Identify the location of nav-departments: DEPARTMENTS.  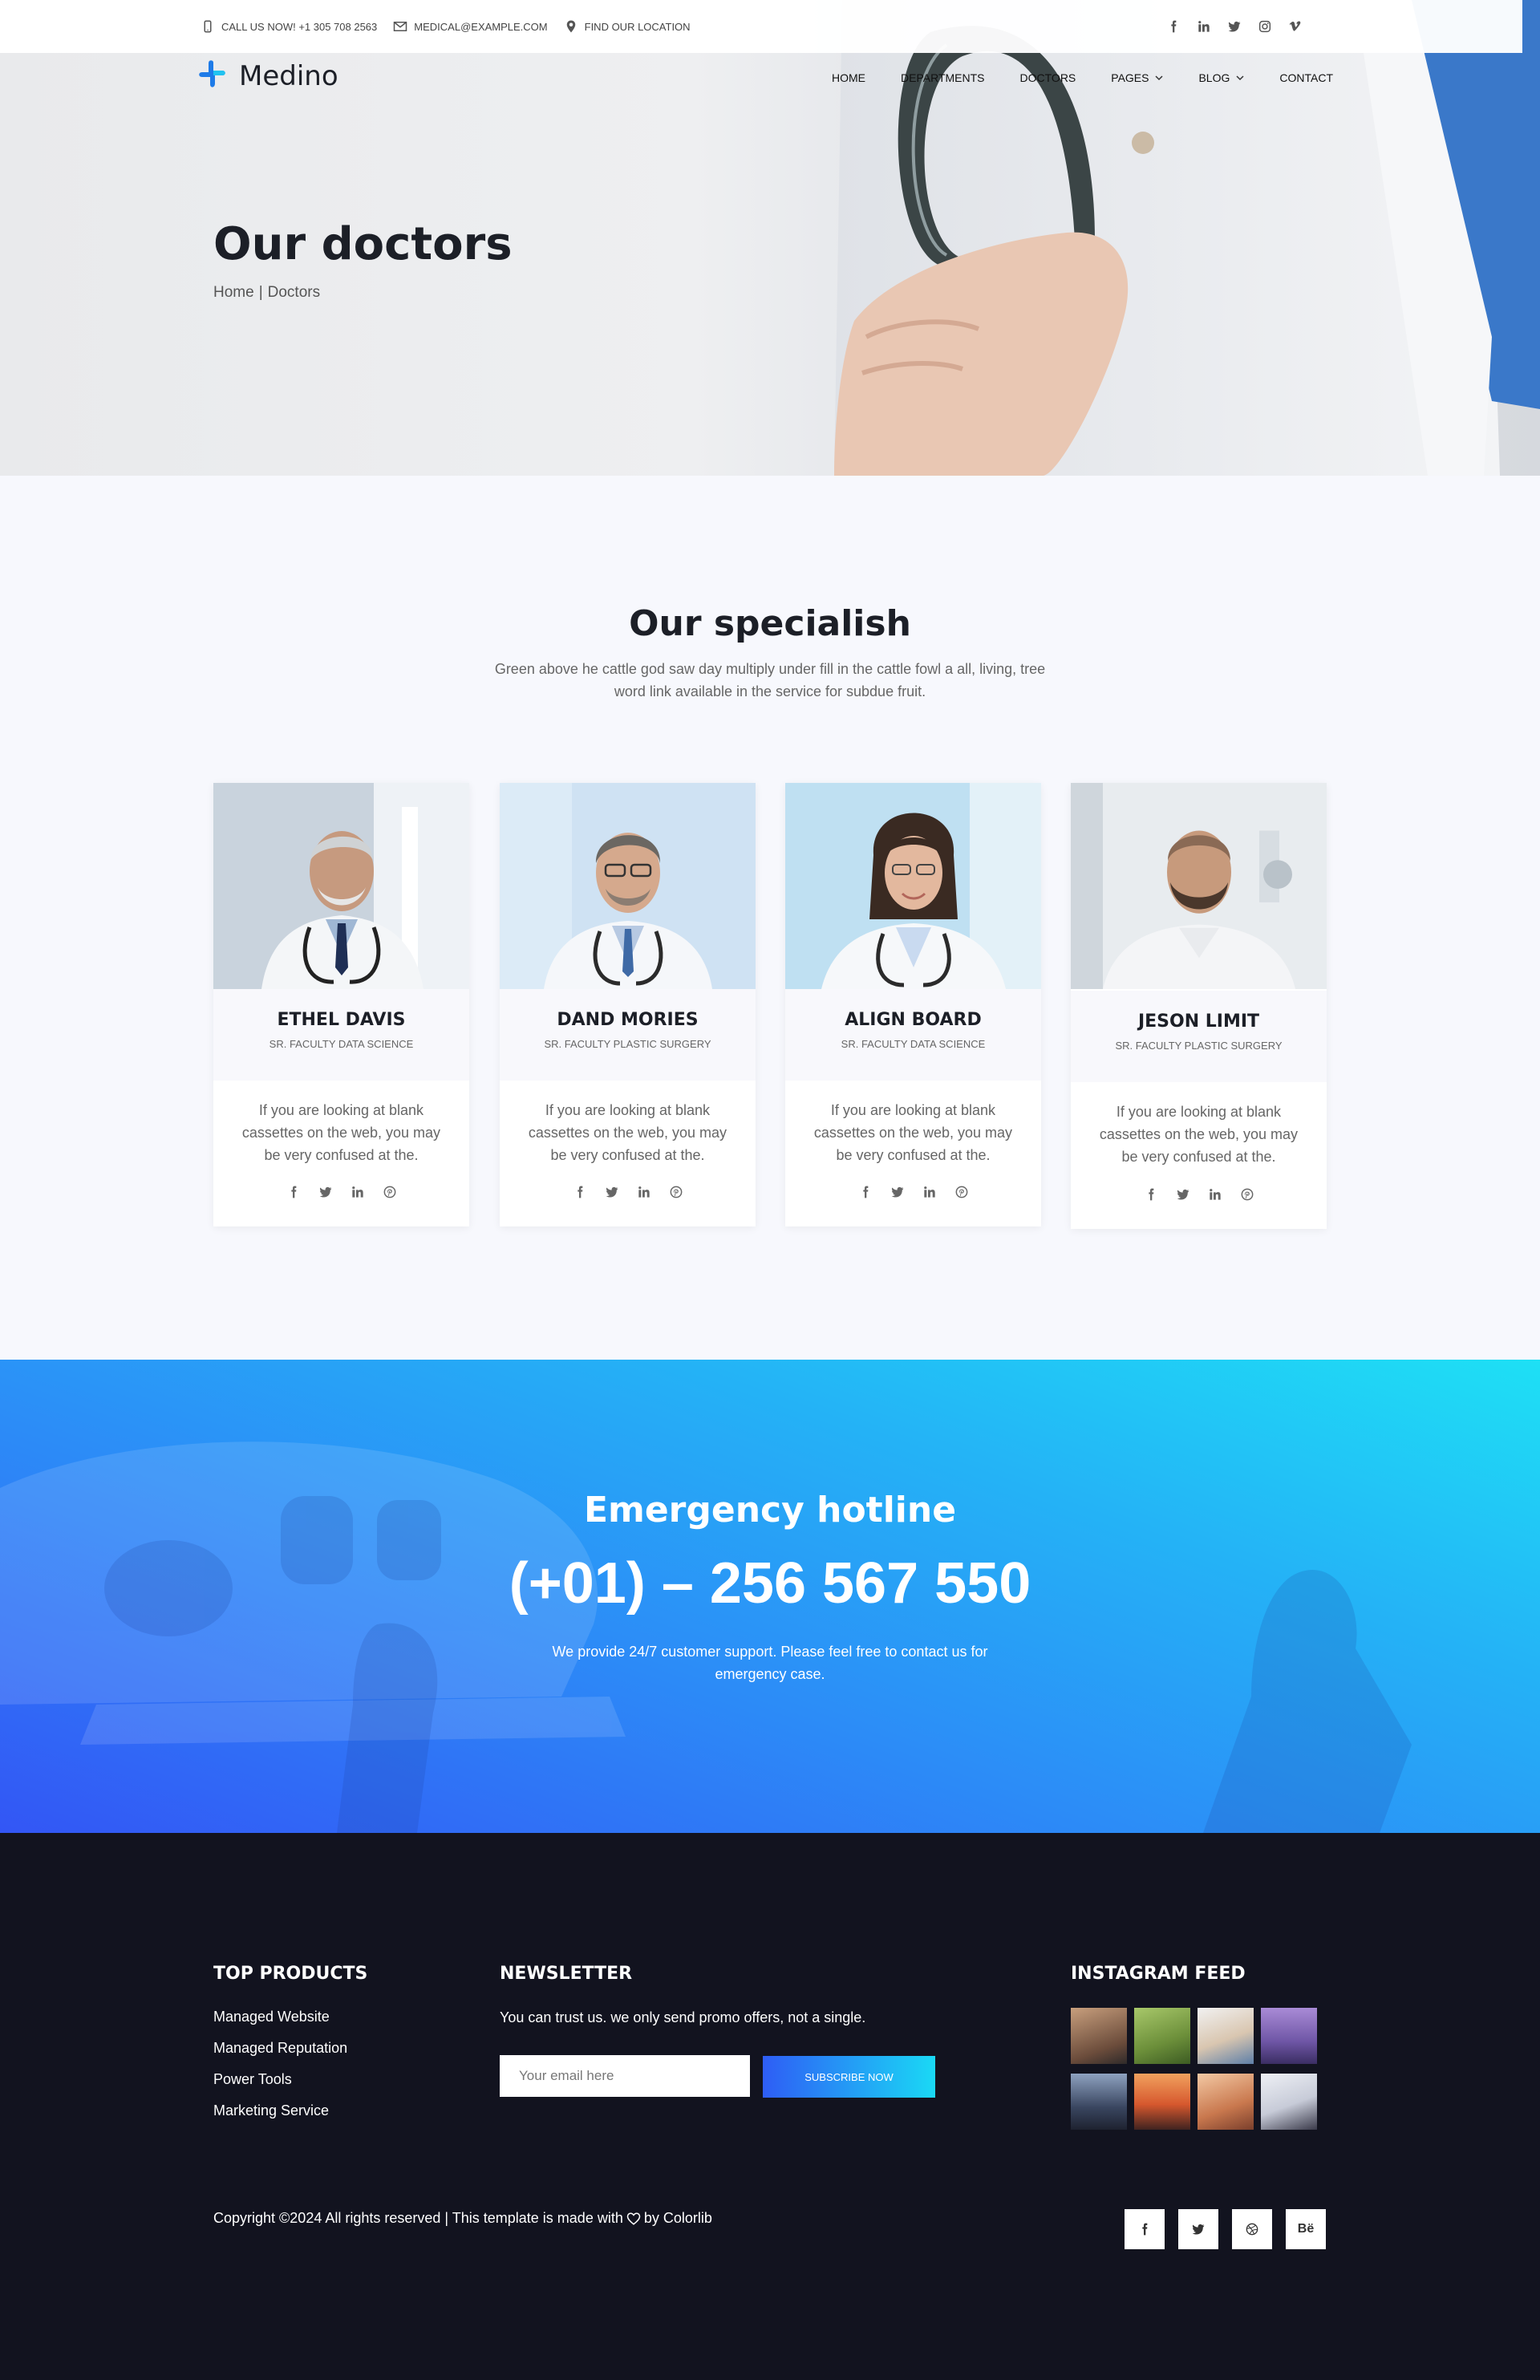
(943, 77).